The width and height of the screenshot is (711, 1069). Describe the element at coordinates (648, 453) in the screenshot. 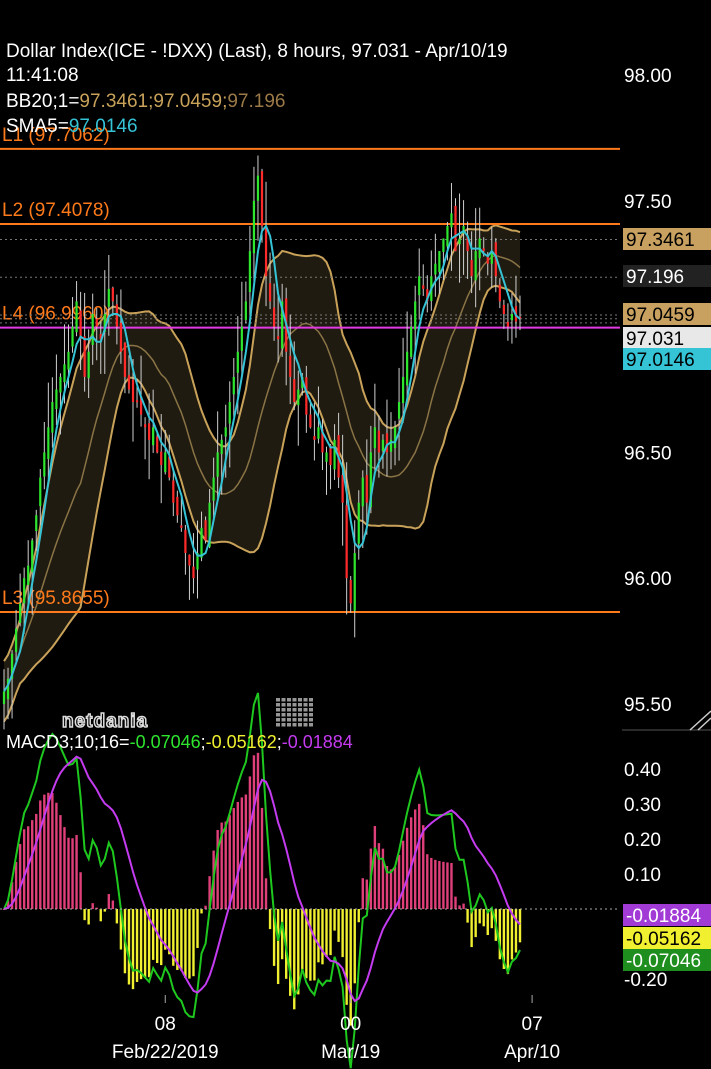

I see `price-tick: 96.50` at that location.